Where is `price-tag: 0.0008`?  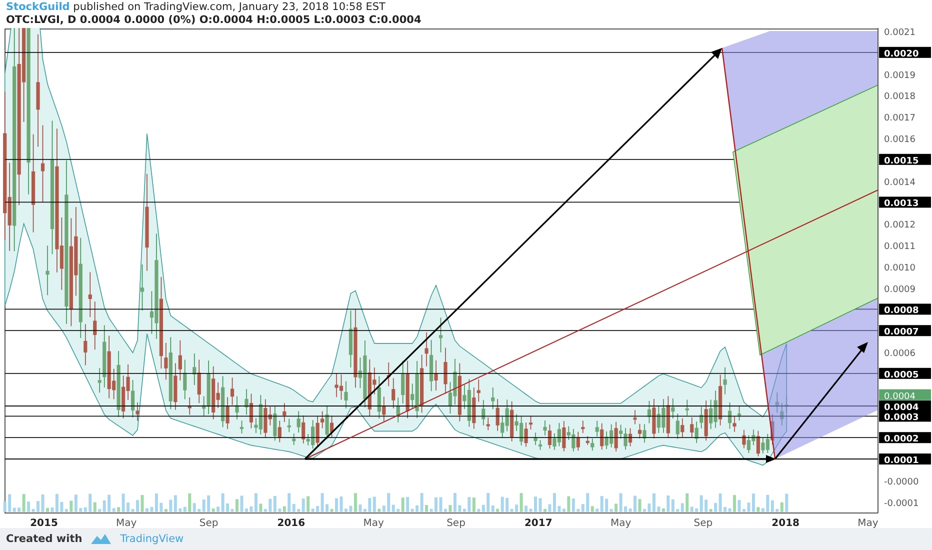
price-tag: 0.0008 is located at coordinates (905, 310).